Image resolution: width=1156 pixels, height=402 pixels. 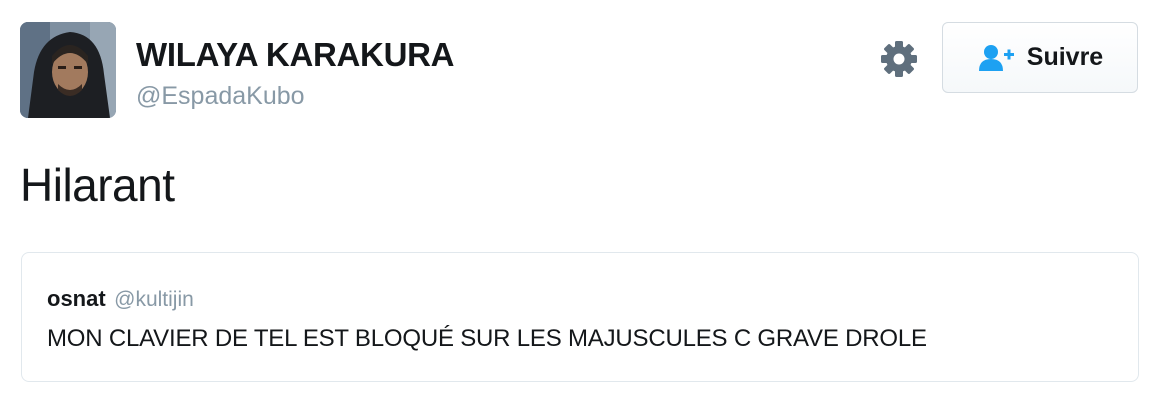 What do you see at coordinates (996, 57) in the screenshot?
I see `add-user-icon` at bounding box center [996, 57].